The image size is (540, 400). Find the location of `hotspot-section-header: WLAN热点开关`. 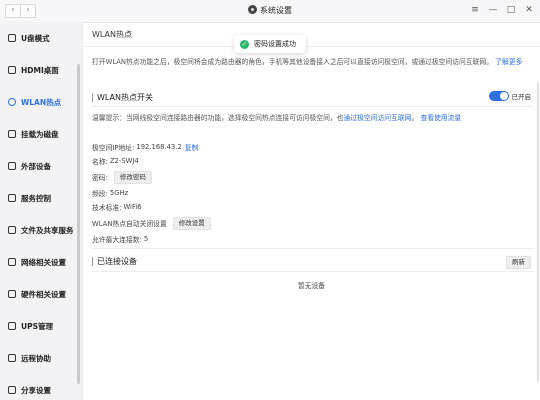

hotspot-section-header: WLAN热点开关 is located at coordinates (310, 97).